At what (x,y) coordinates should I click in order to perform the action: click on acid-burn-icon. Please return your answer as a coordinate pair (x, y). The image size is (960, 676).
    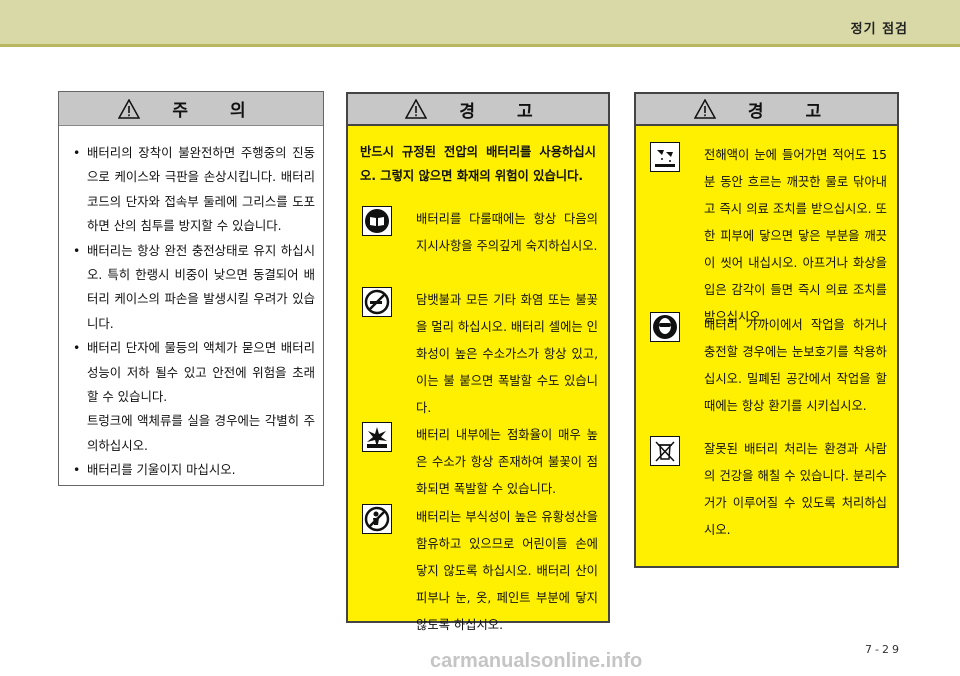
    Looking at the image, I should click on (665, 157).